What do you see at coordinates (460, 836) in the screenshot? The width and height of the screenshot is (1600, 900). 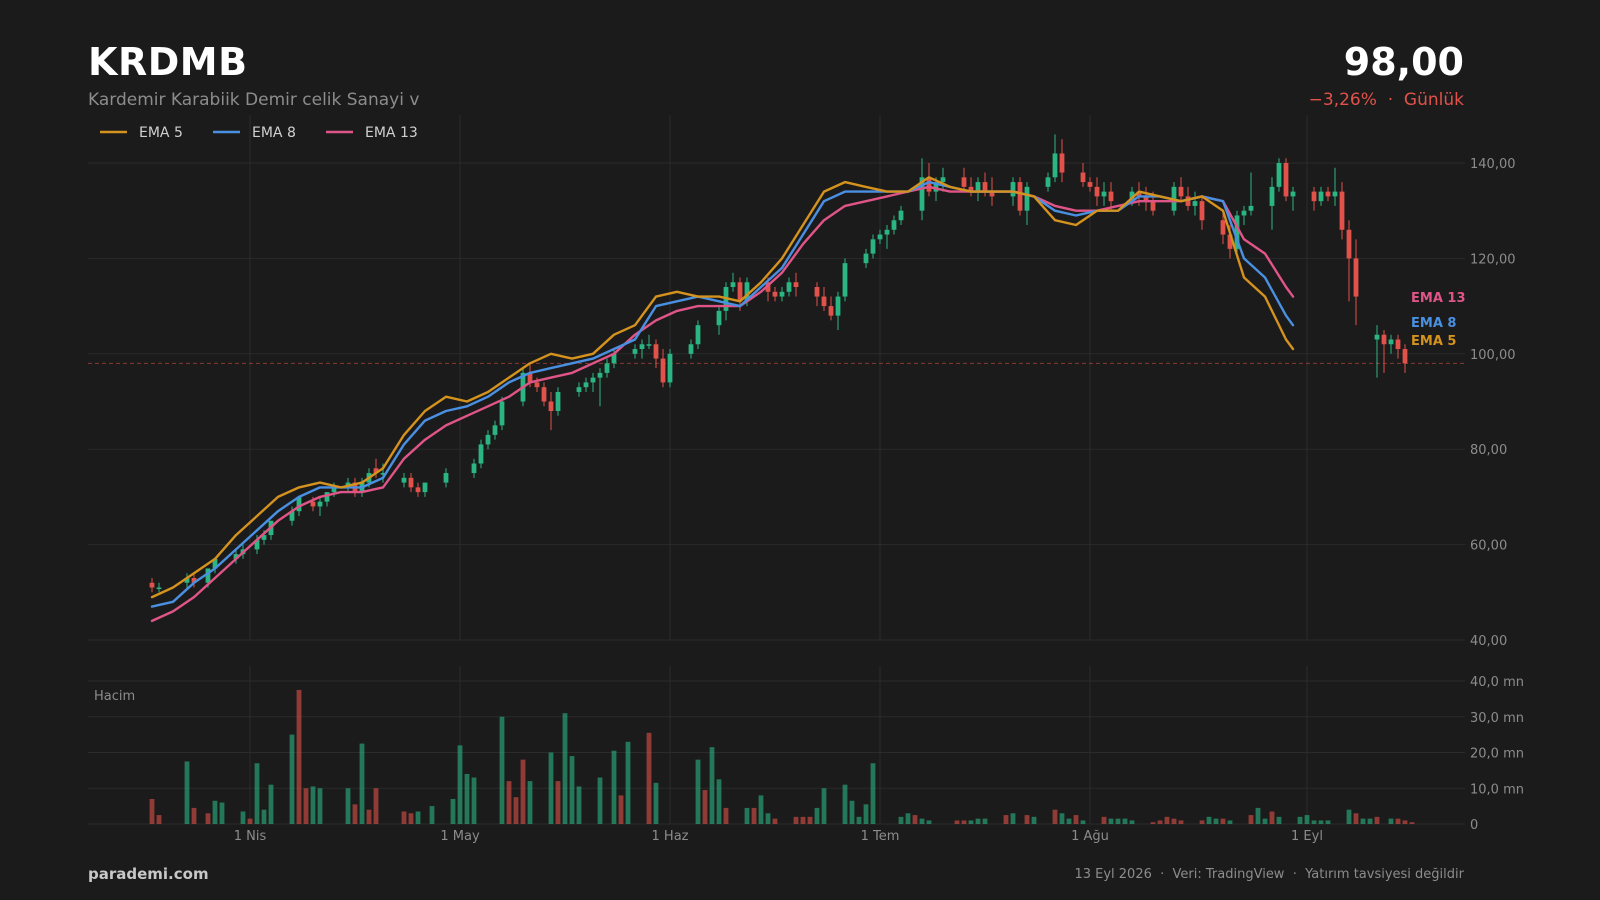 I see `x-tick-label: 1 May` at bounding box center [460, 836].